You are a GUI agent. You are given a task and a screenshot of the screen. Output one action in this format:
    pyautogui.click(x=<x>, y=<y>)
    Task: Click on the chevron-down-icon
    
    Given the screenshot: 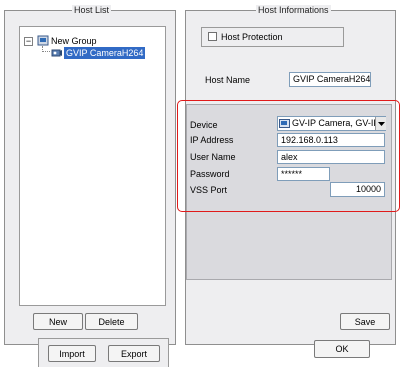 What is the action you would take?
    pyautogui.click(x=380, y=123)
    